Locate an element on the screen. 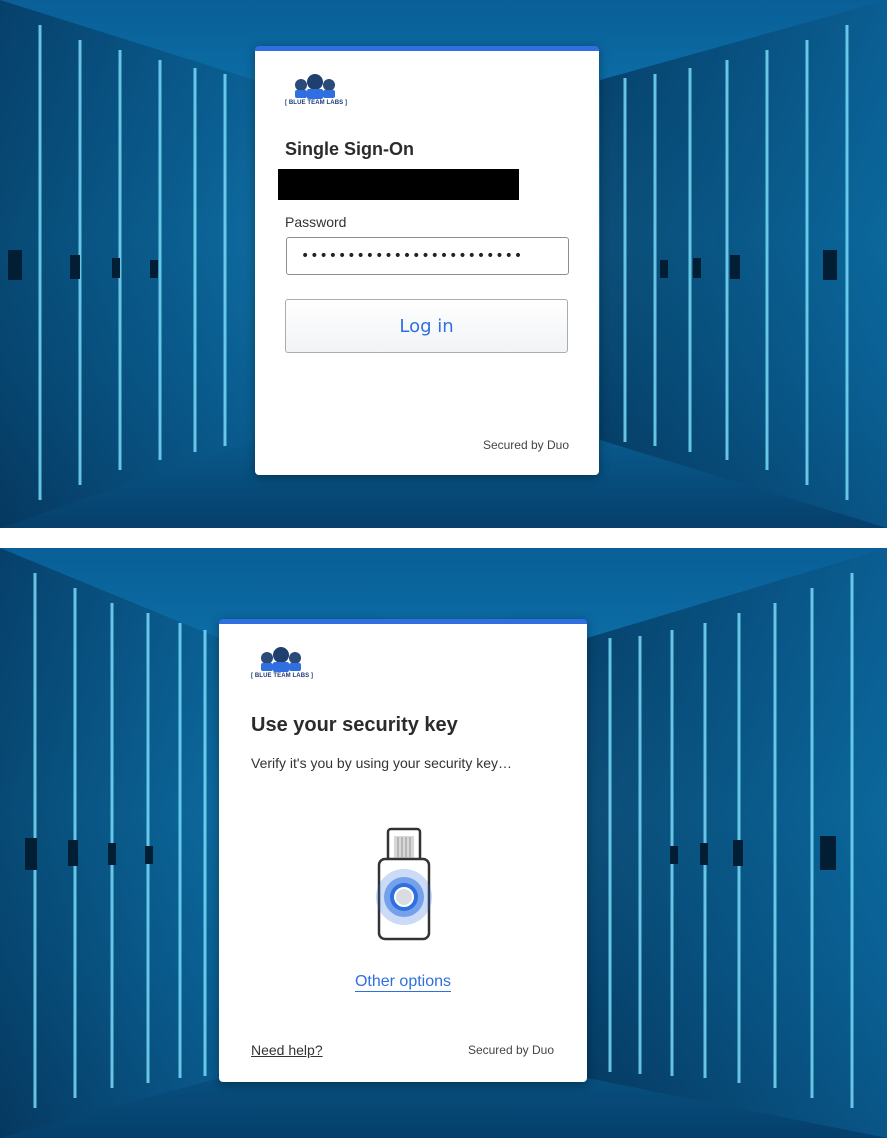 The width and height of the screenshot is (887, 1138). security-key-icon is located at coordinates (404, 887).